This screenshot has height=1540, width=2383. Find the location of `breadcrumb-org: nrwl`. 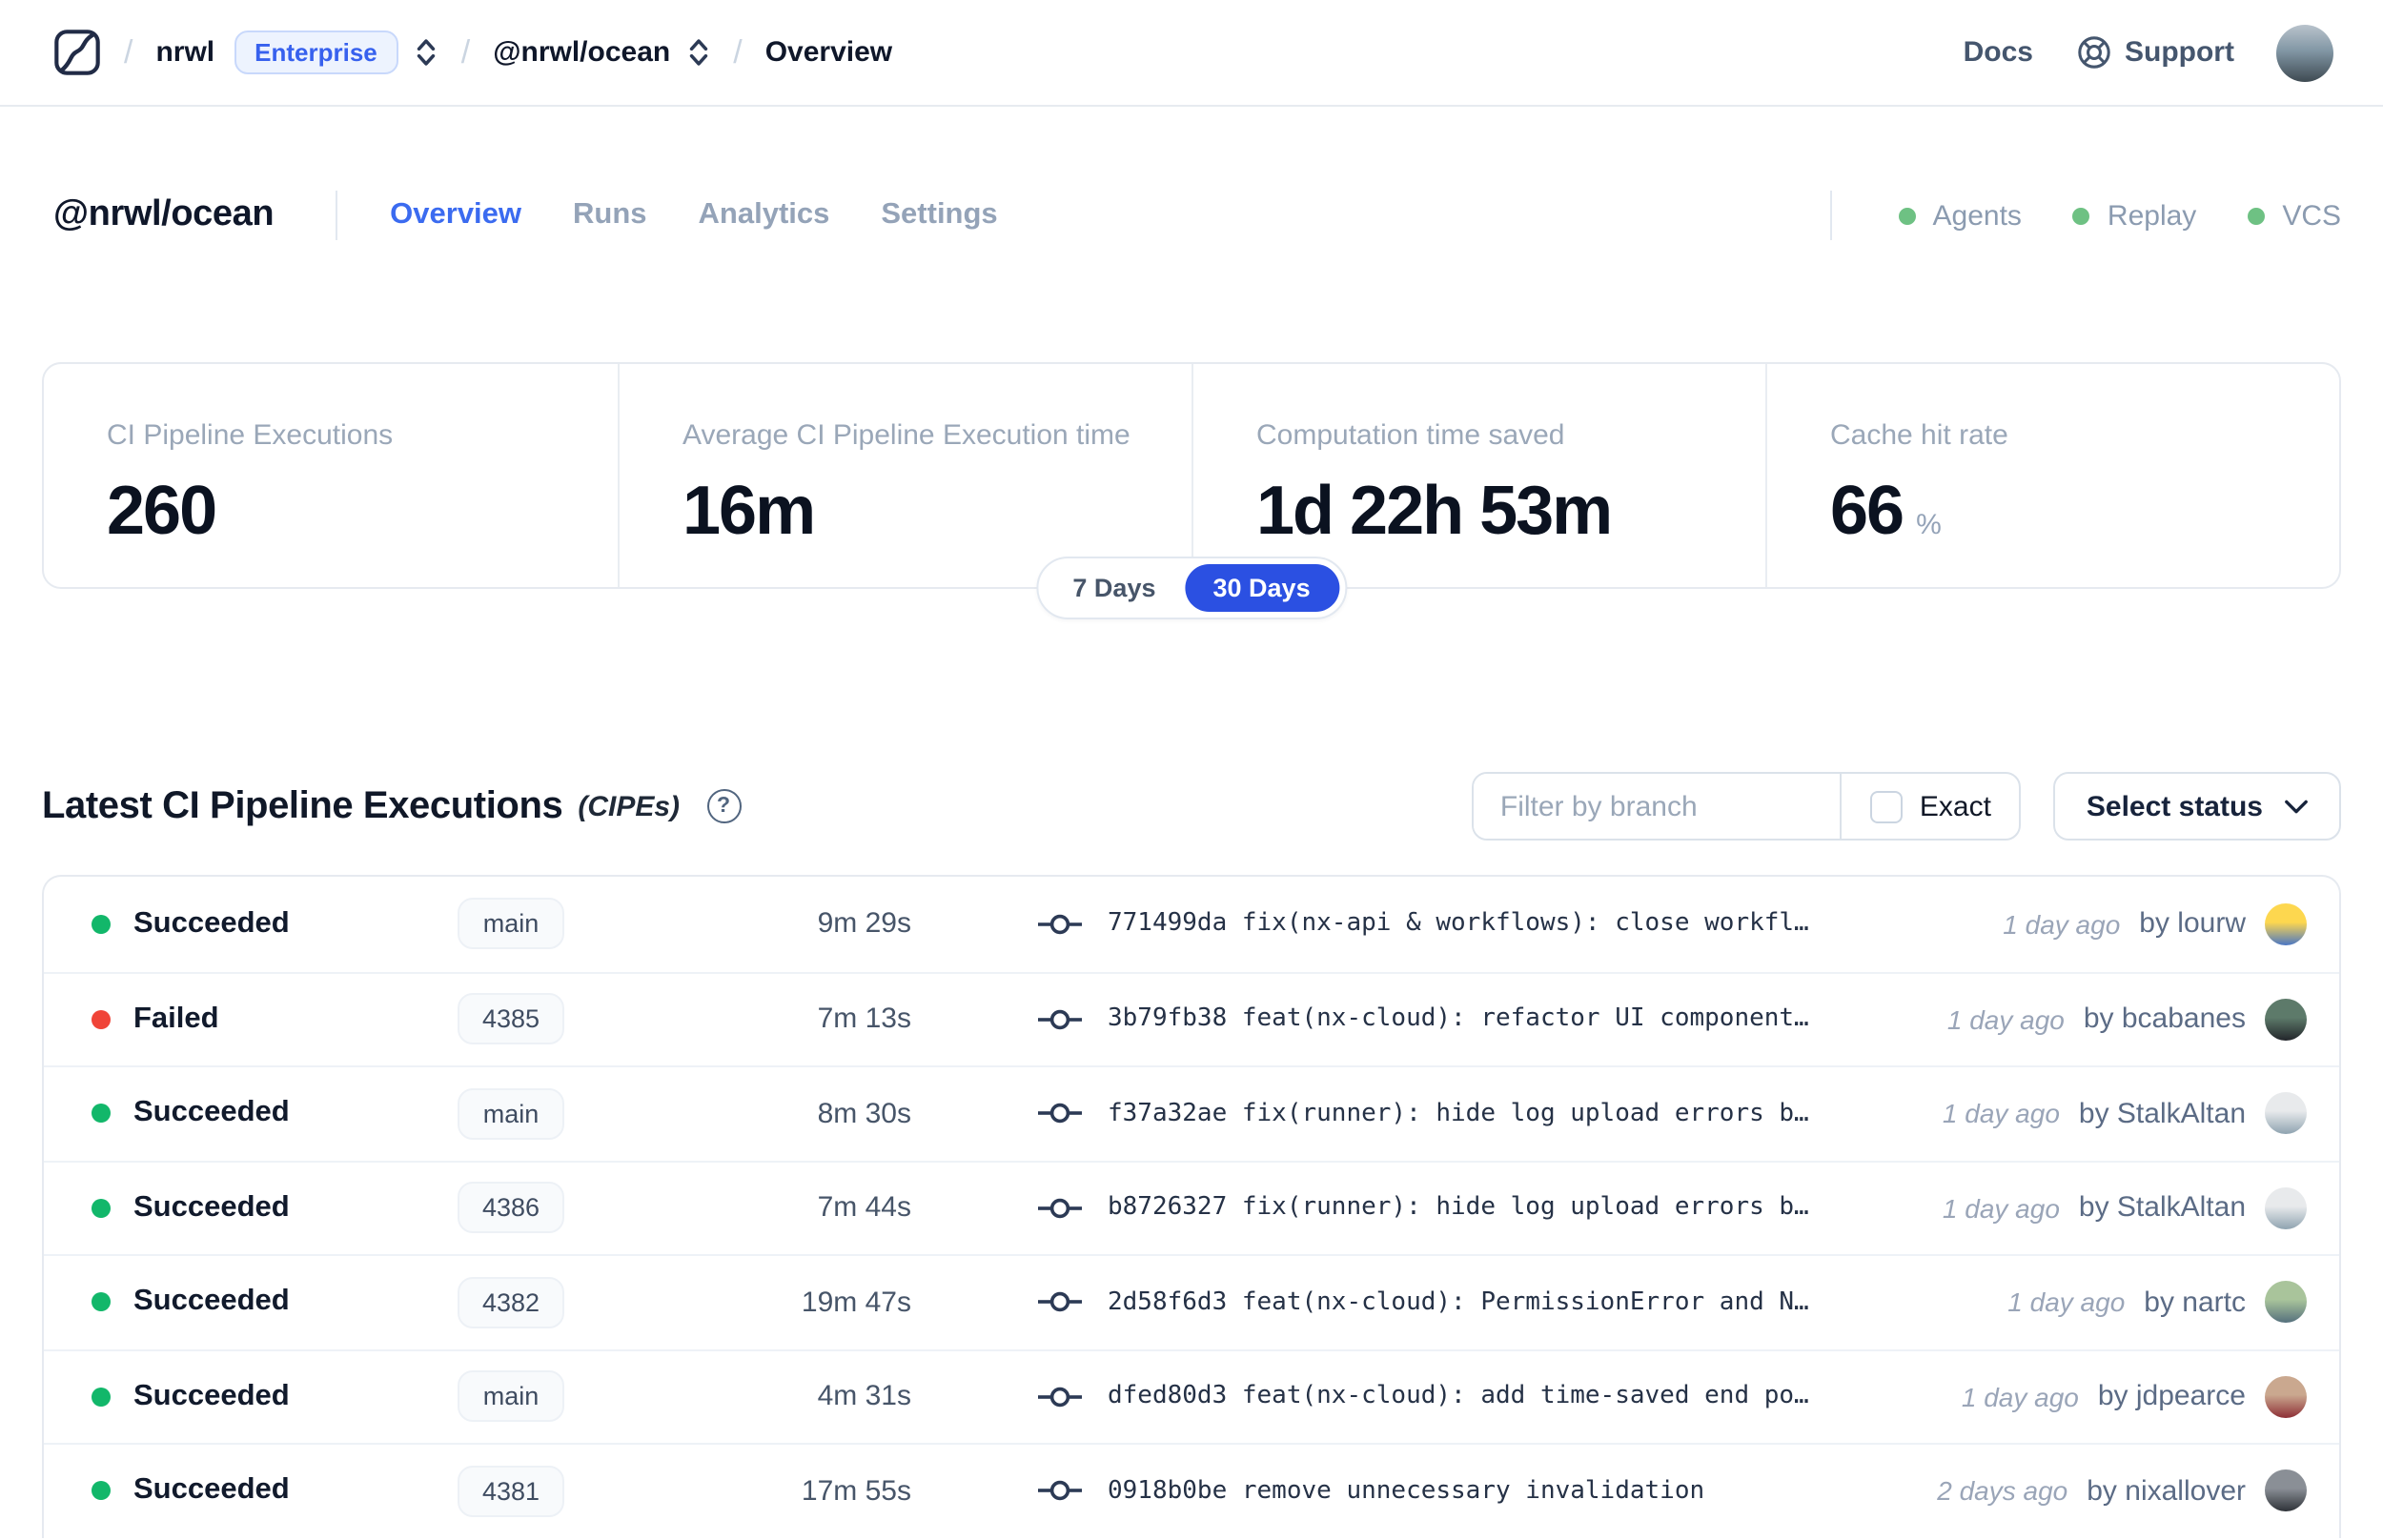

breadcrumb-org: nrwl is located at coordinates (185, 52).